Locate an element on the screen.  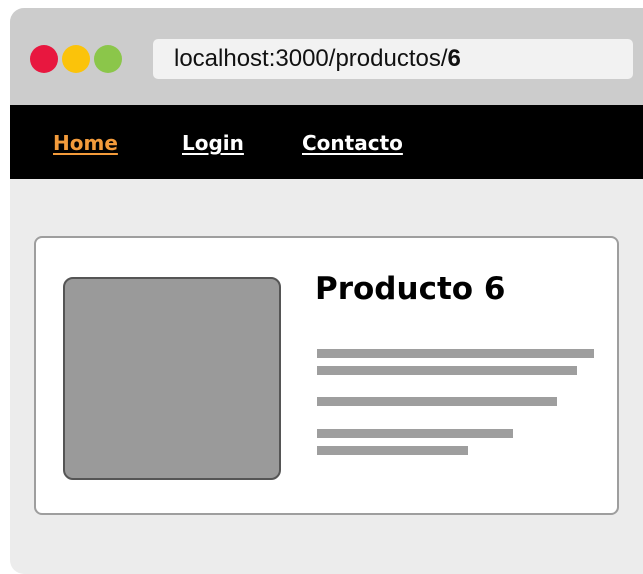
nav-link-login: Login is located at coordinates (213, 143).